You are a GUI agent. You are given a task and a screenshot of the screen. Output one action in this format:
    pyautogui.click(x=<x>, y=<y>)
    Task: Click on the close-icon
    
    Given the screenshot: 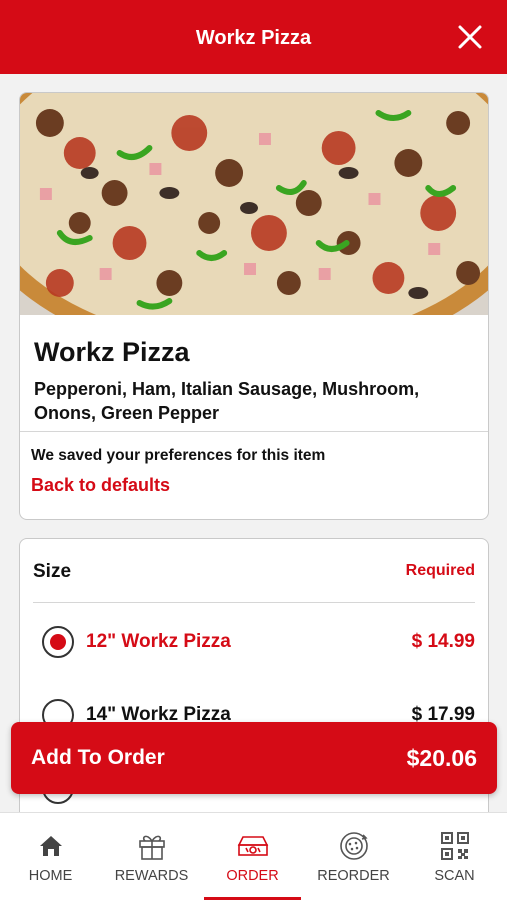 What is the action you would take?
    pyautogui.click(x=470, y=37)
    